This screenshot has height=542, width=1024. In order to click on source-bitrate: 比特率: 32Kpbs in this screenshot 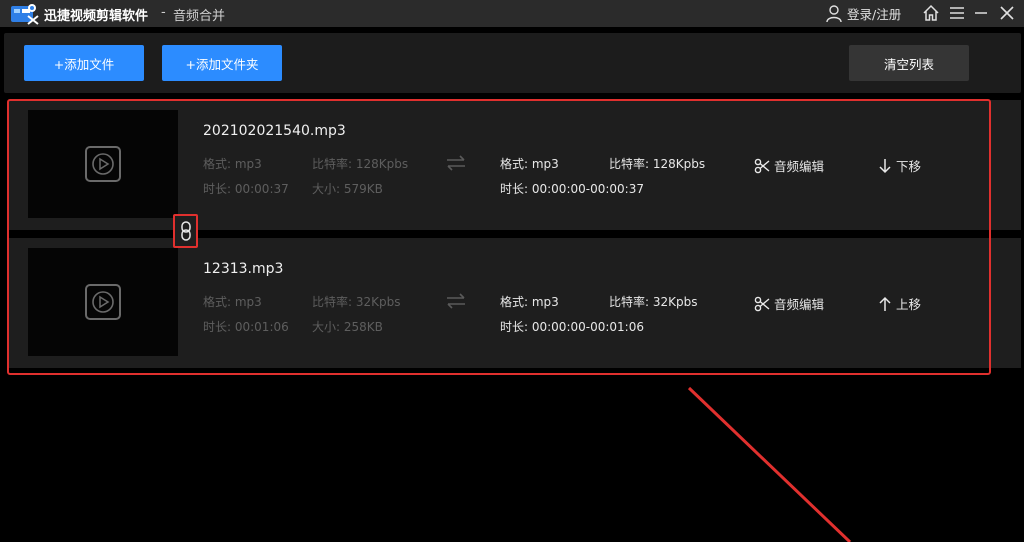, I will do `click(356, 302)`.